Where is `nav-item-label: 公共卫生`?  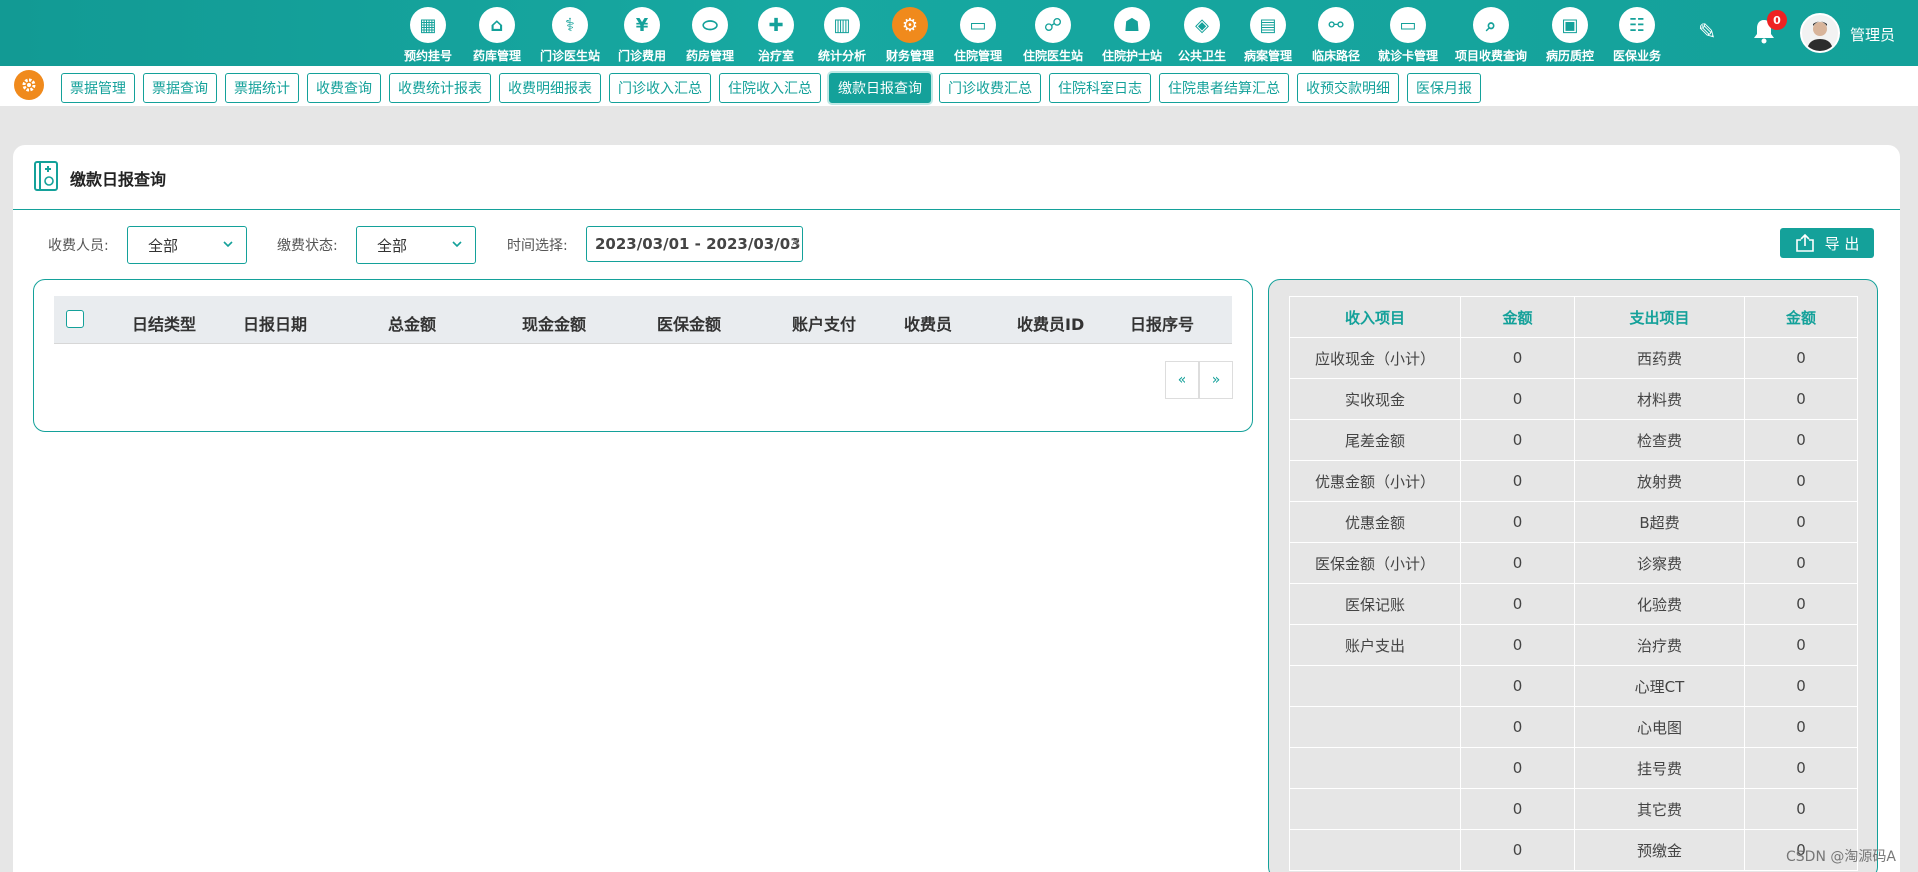 nav-item-label: 公共卫生 is located at coordinates (1201, 56).